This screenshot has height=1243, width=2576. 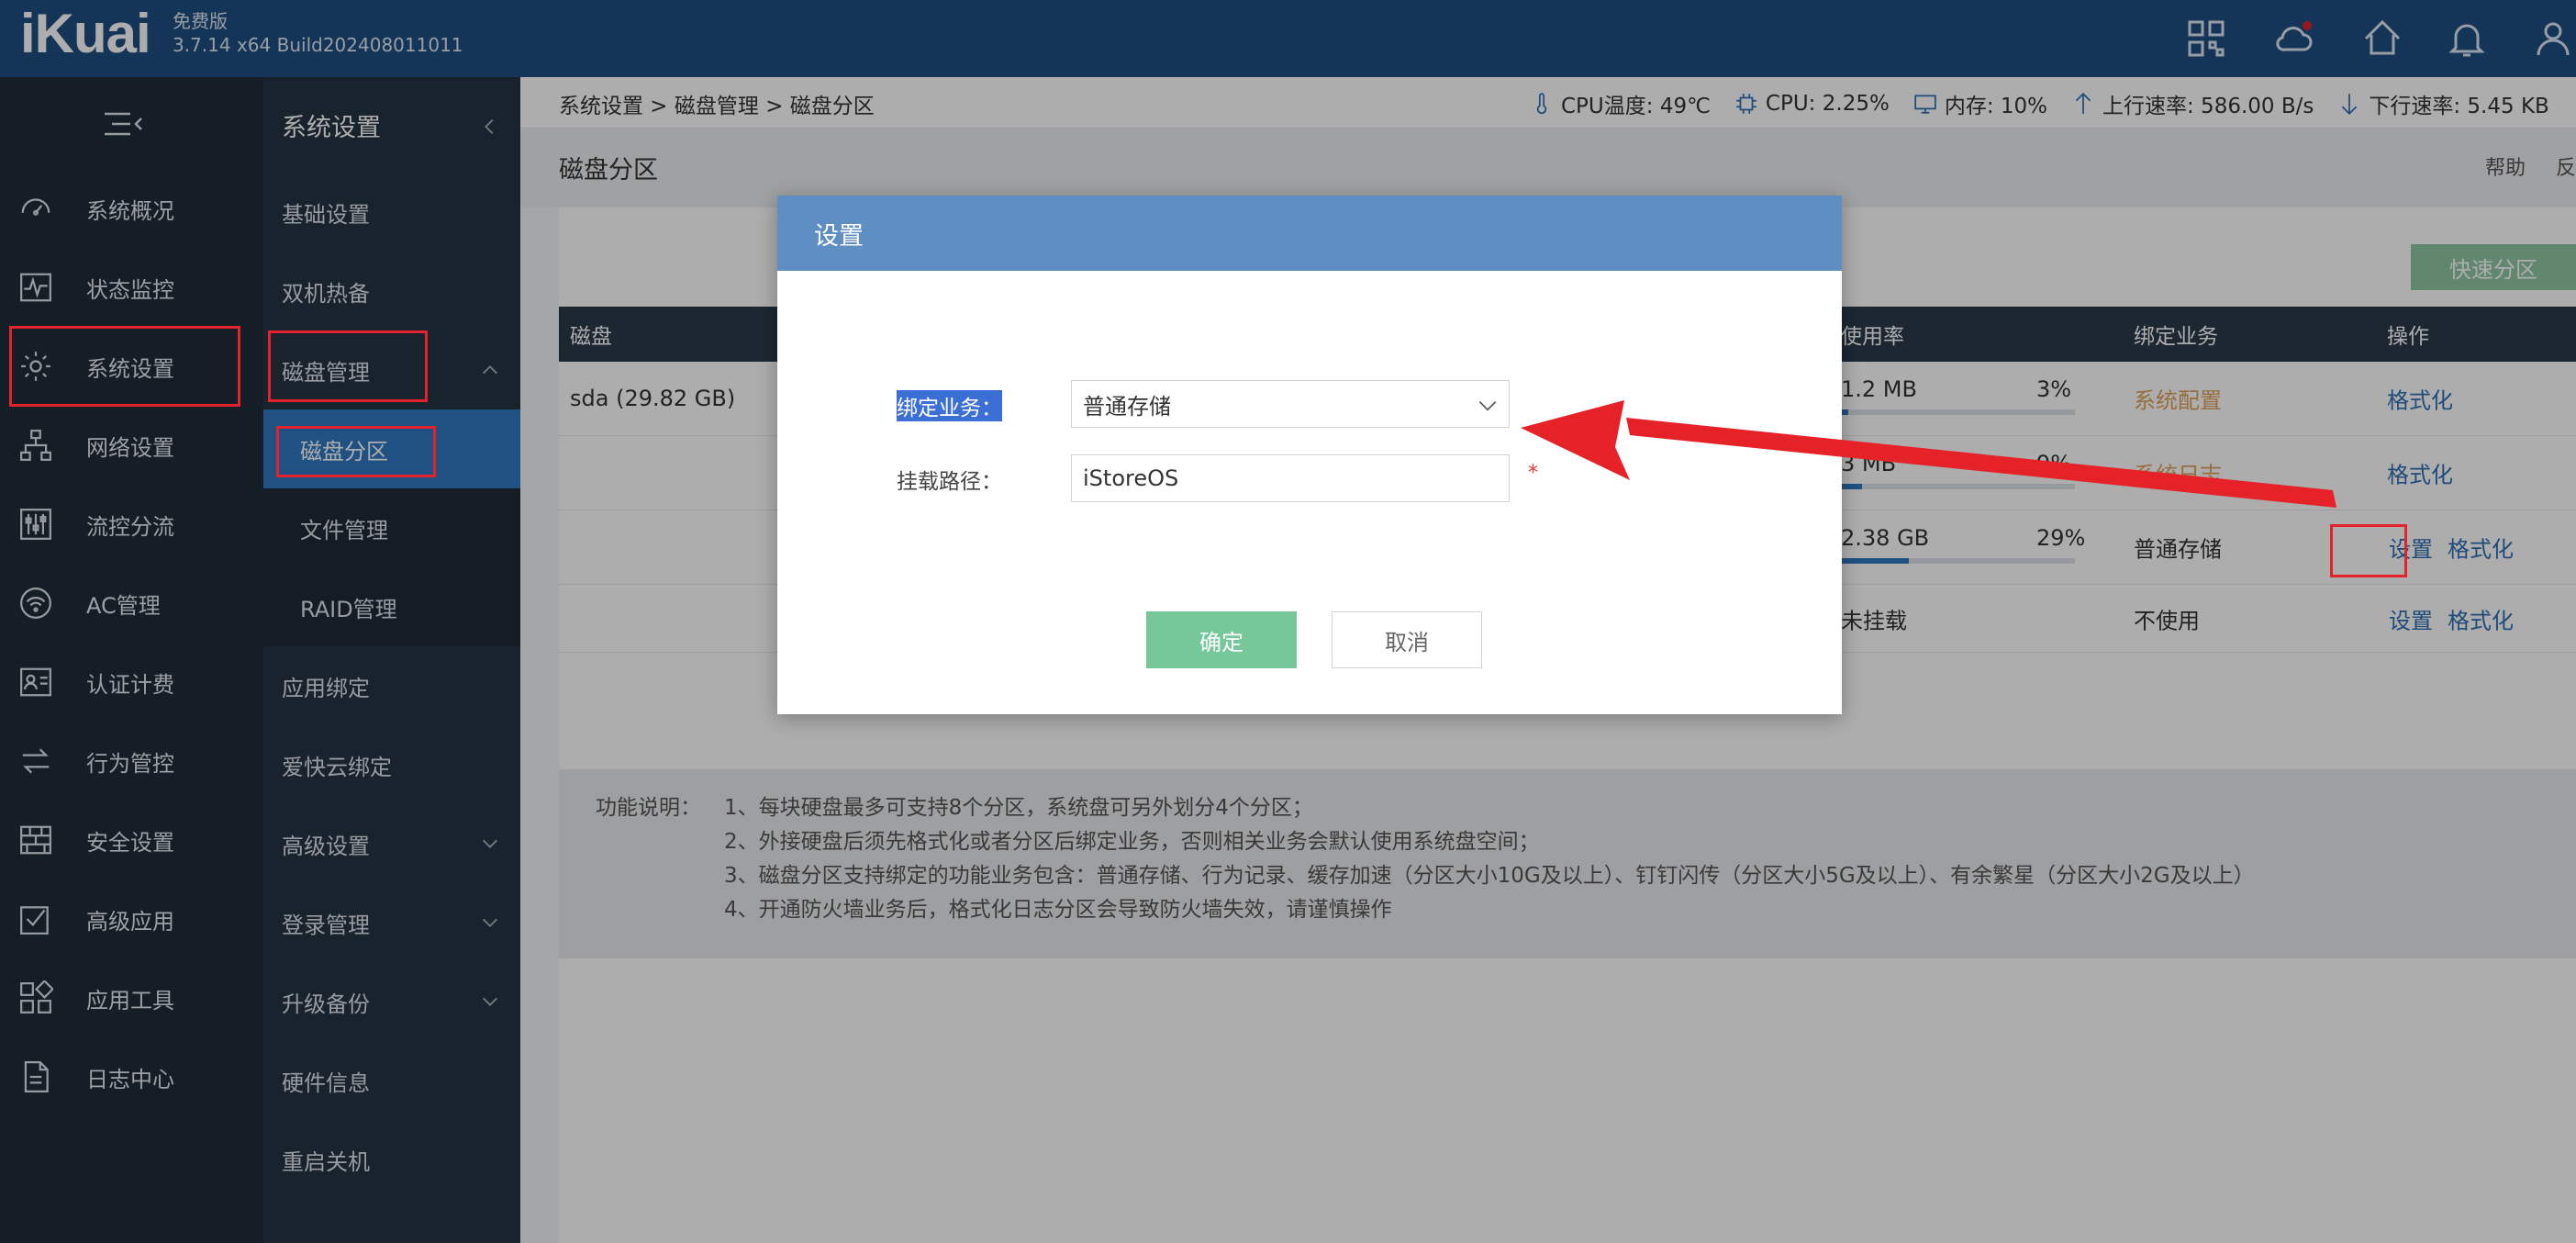 What do you see at coordinates (2369, 550) in the screenshot?
I see `annotation-box-settings-link` at bounding box center [2369, 550].